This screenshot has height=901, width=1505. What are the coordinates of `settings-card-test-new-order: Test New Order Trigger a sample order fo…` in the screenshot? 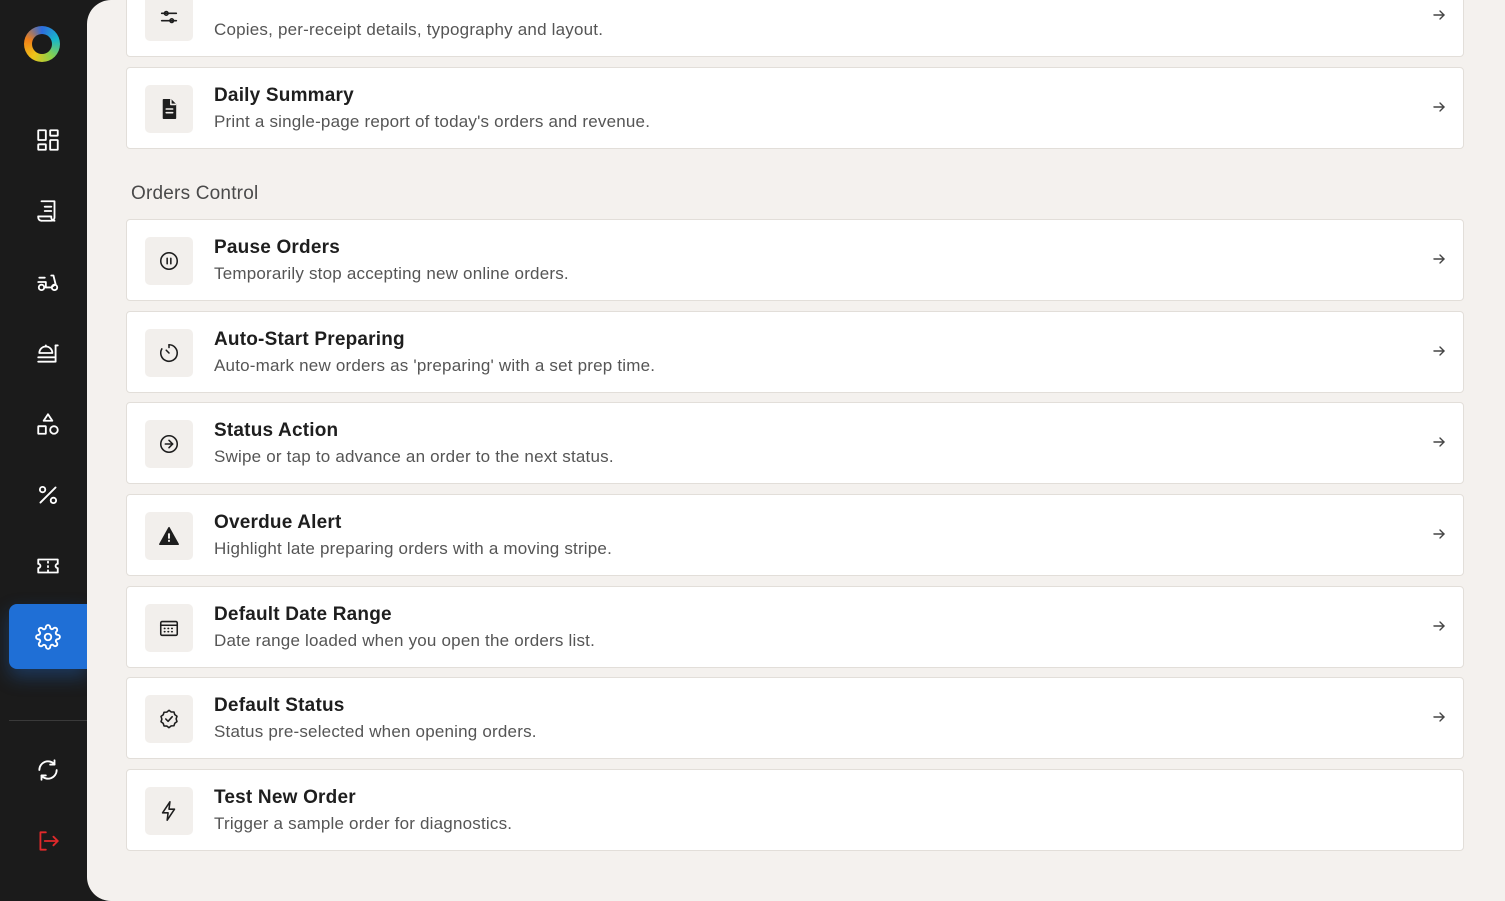 It's located at (795, 810).